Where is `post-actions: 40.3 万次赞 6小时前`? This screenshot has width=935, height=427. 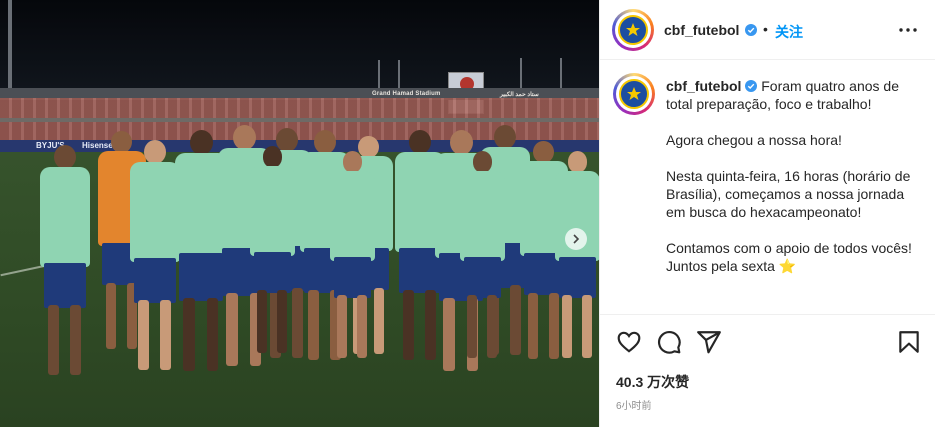 post-actions: 40.3 万次赞 6小时前 is located at coordinates (767, 370).